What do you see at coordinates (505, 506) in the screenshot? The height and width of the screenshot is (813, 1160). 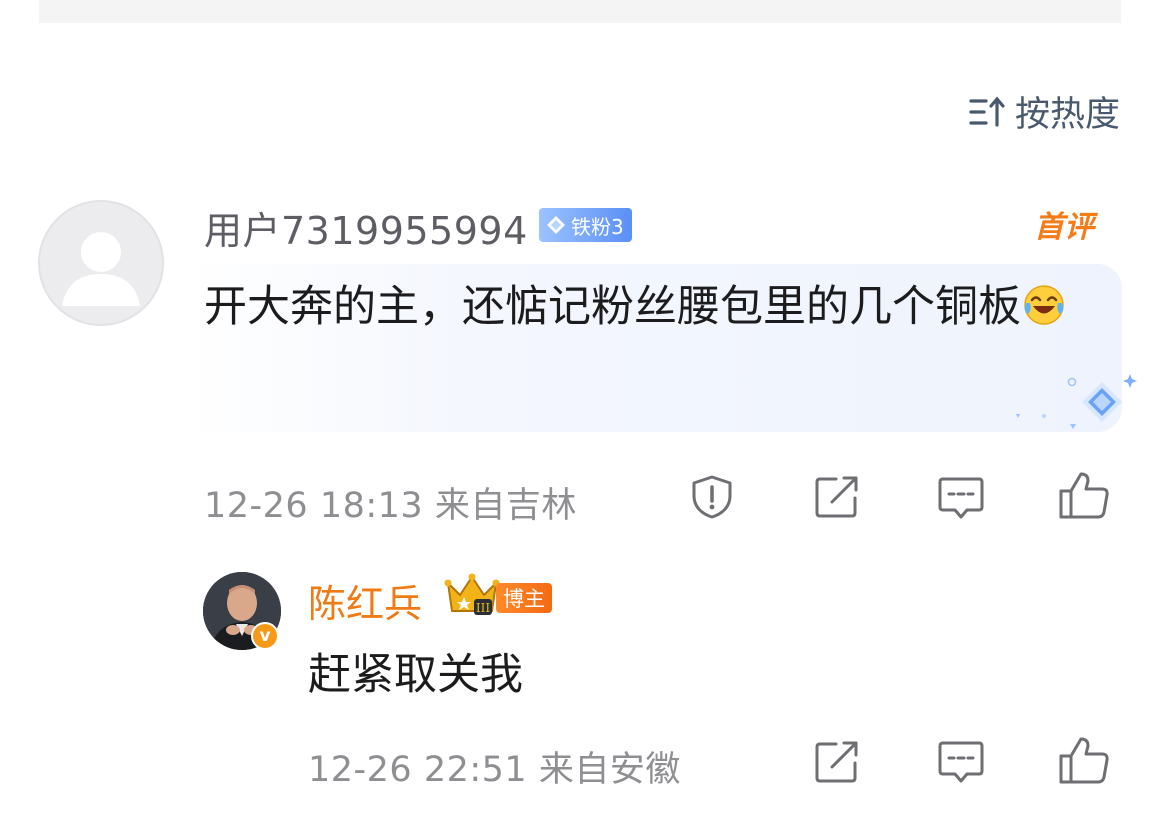 I see `comment-location: 来自吉林` at bounding box center [505, 506].